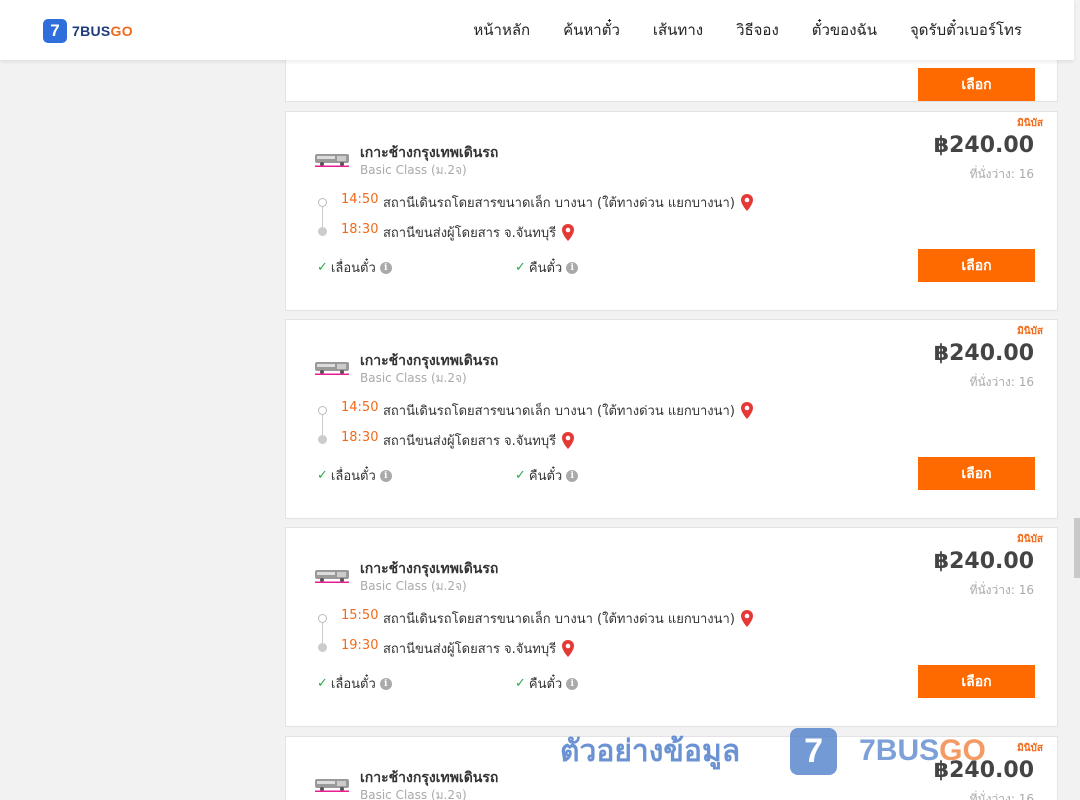 Image resolution: width=1080 pixels, height=800 pixels. What do you see at coordinates (678, 30) in the screenshot?
I see `nav-routes: เส้นทาง` at bounding box center [678, 30].